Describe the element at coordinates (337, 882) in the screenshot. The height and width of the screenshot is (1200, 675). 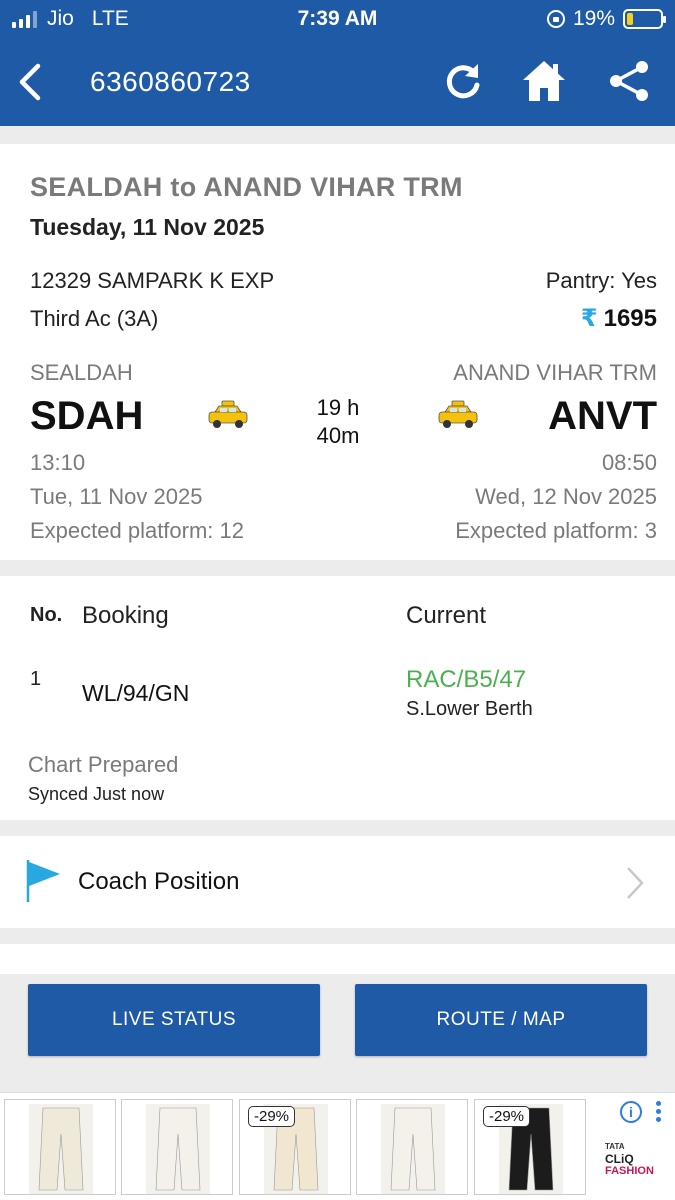
I see `coach-position-row: Coach Position` at that location.